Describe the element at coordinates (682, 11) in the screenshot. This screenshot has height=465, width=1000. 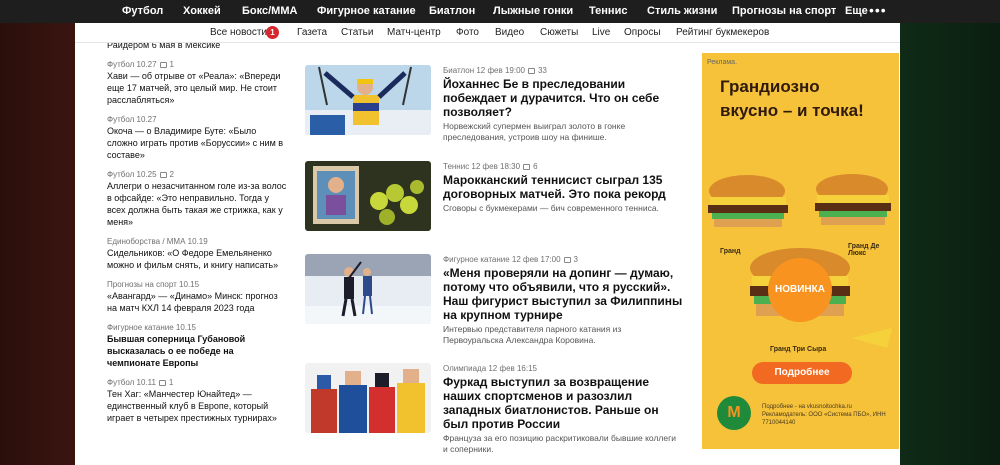
I see `nav-lifestyle: Стиль жизни` at that location.